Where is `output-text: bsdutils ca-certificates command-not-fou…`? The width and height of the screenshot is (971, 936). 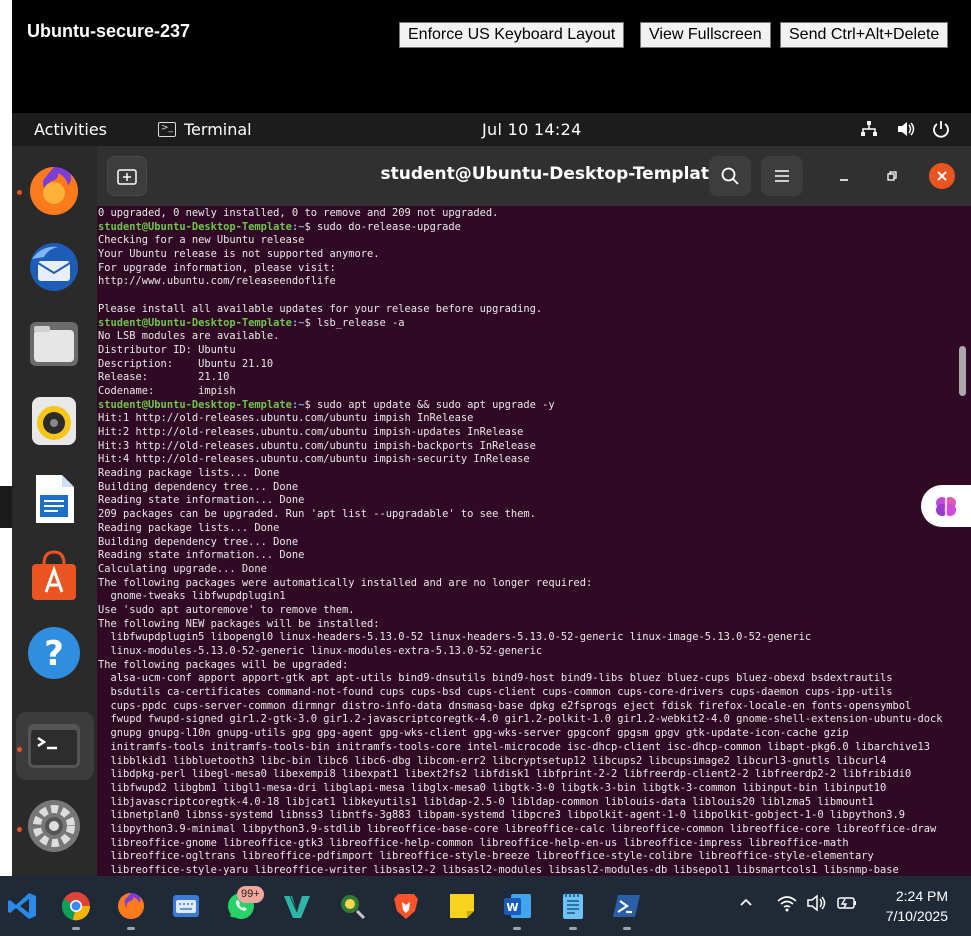 output-text: bsdutils ca-certificates command-not-fou… is located at coordinates (495, 692).